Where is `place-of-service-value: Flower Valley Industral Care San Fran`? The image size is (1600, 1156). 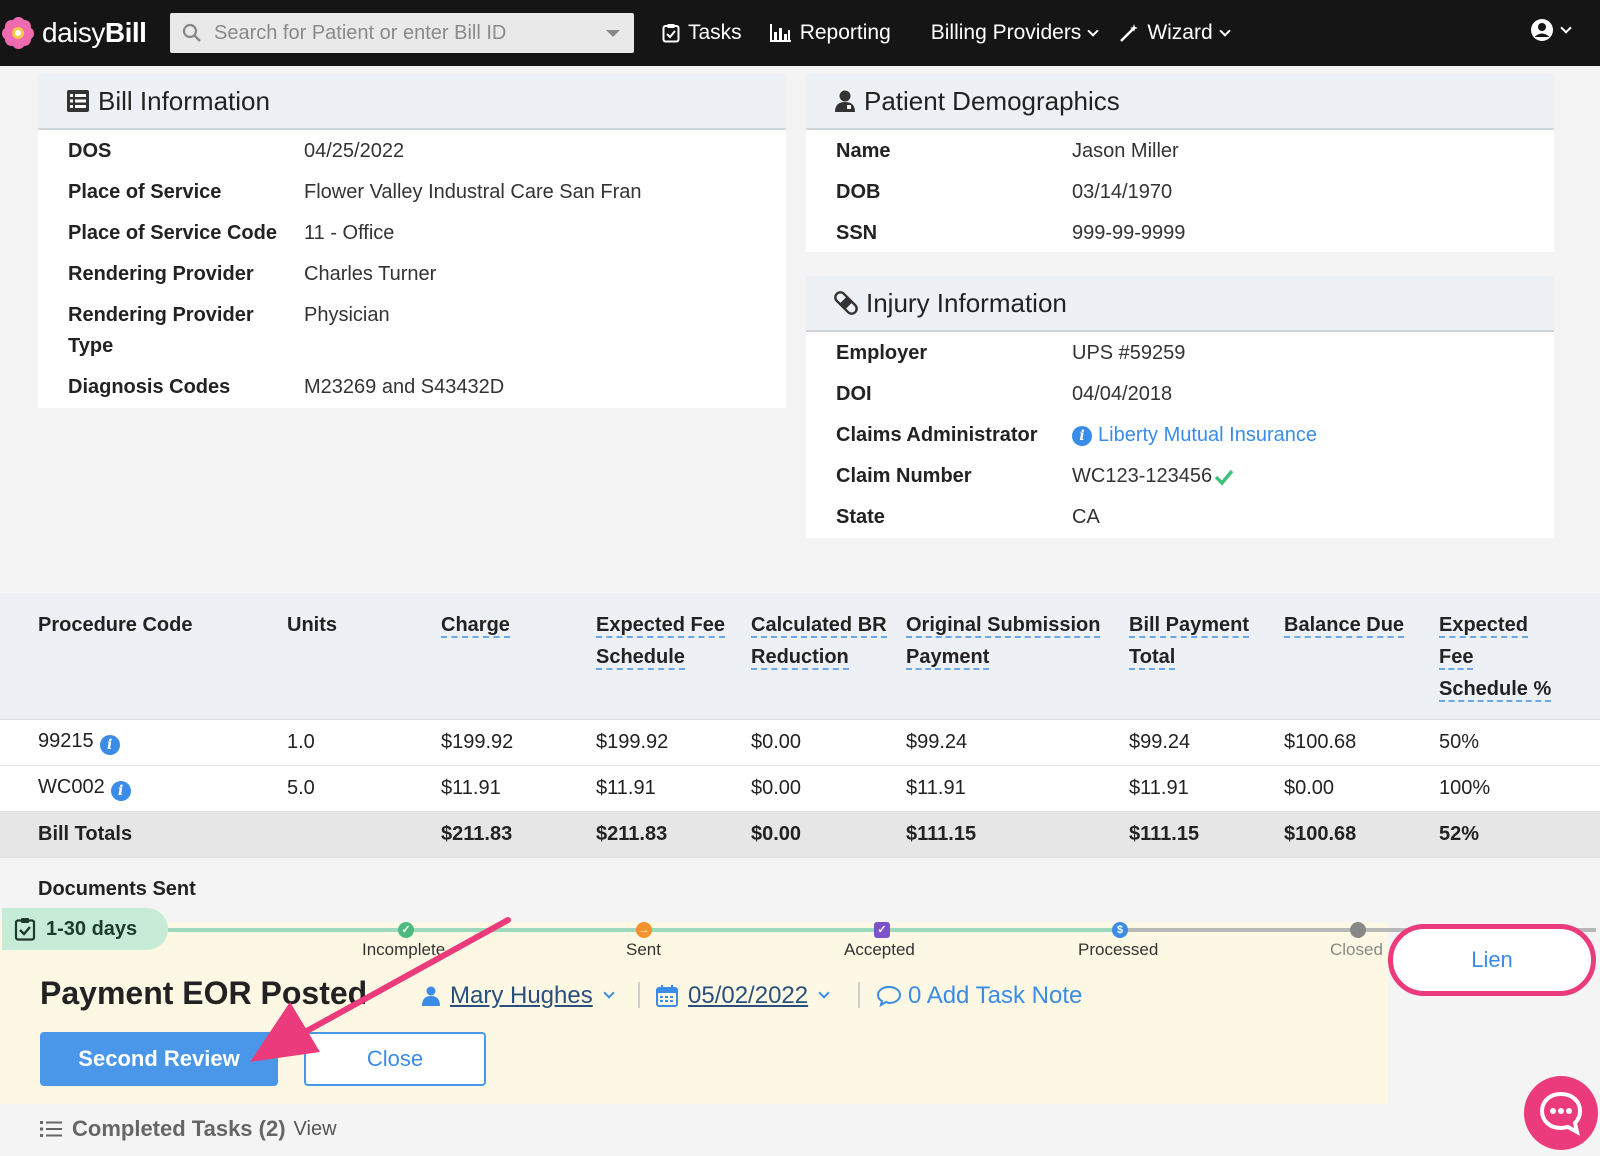
place-of-service-value: Flower Valley Industral Care San Fran is located at coordinates (473, 192).